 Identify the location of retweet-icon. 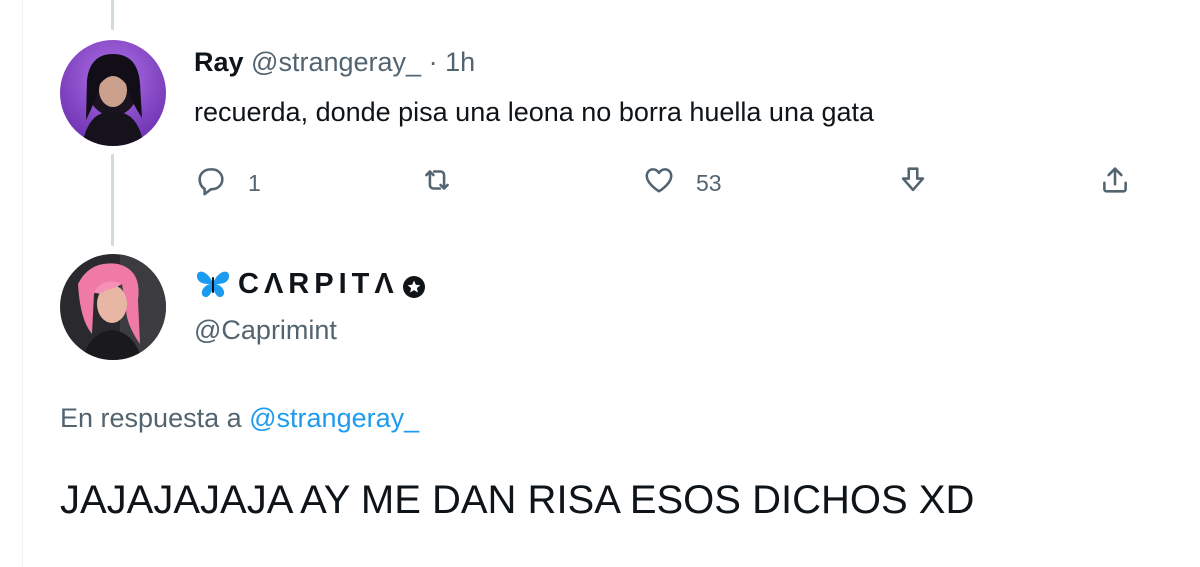
(437, 183).